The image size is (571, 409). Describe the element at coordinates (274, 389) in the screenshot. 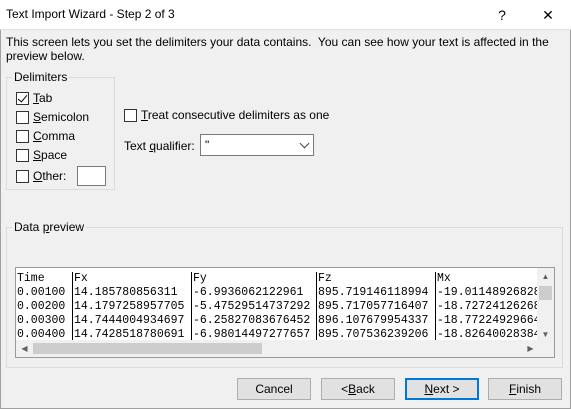

I see `cancel-button: Cancel` at that location.